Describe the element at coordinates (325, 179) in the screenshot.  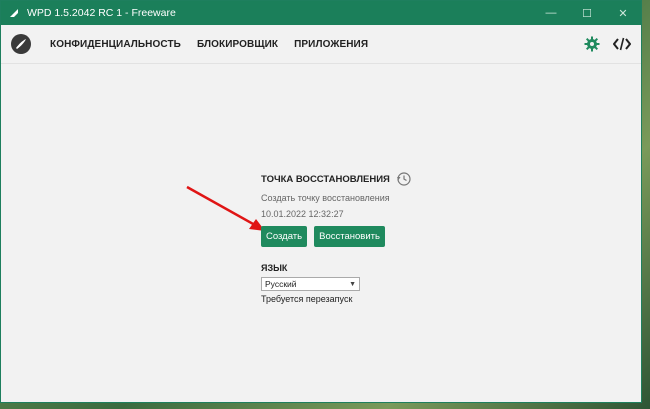
I see `restore-title-text: ТОЧКА ВОССТАНОВЛЕНИЯ` at that location.